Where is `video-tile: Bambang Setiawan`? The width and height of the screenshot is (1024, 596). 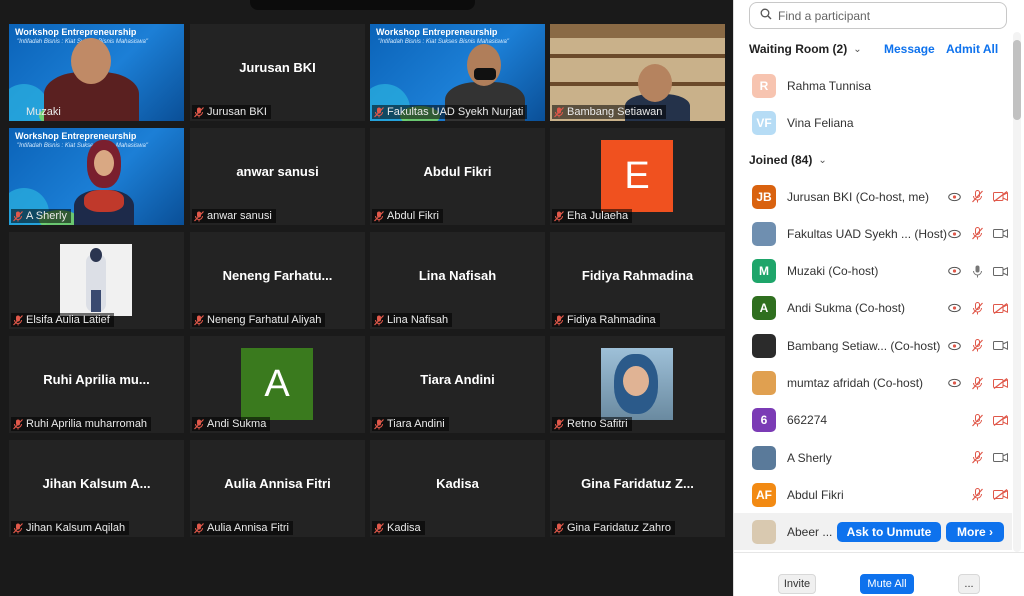 video-tile: Bambang Setiawan is located at coordinates (637, 72).